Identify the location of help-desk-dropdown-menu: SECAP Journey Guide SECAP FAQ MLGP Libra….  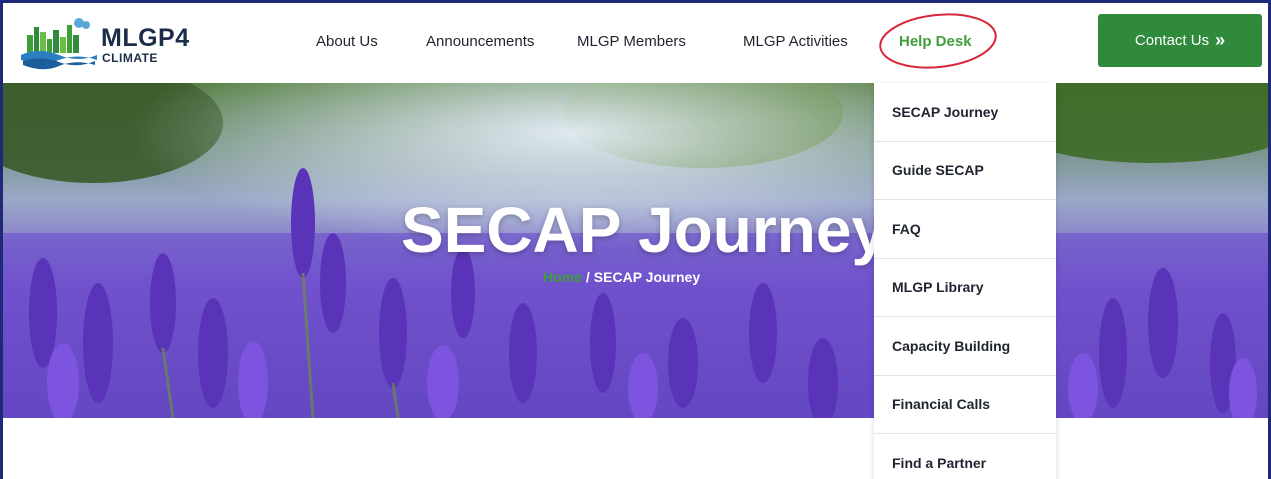
(965, 281).